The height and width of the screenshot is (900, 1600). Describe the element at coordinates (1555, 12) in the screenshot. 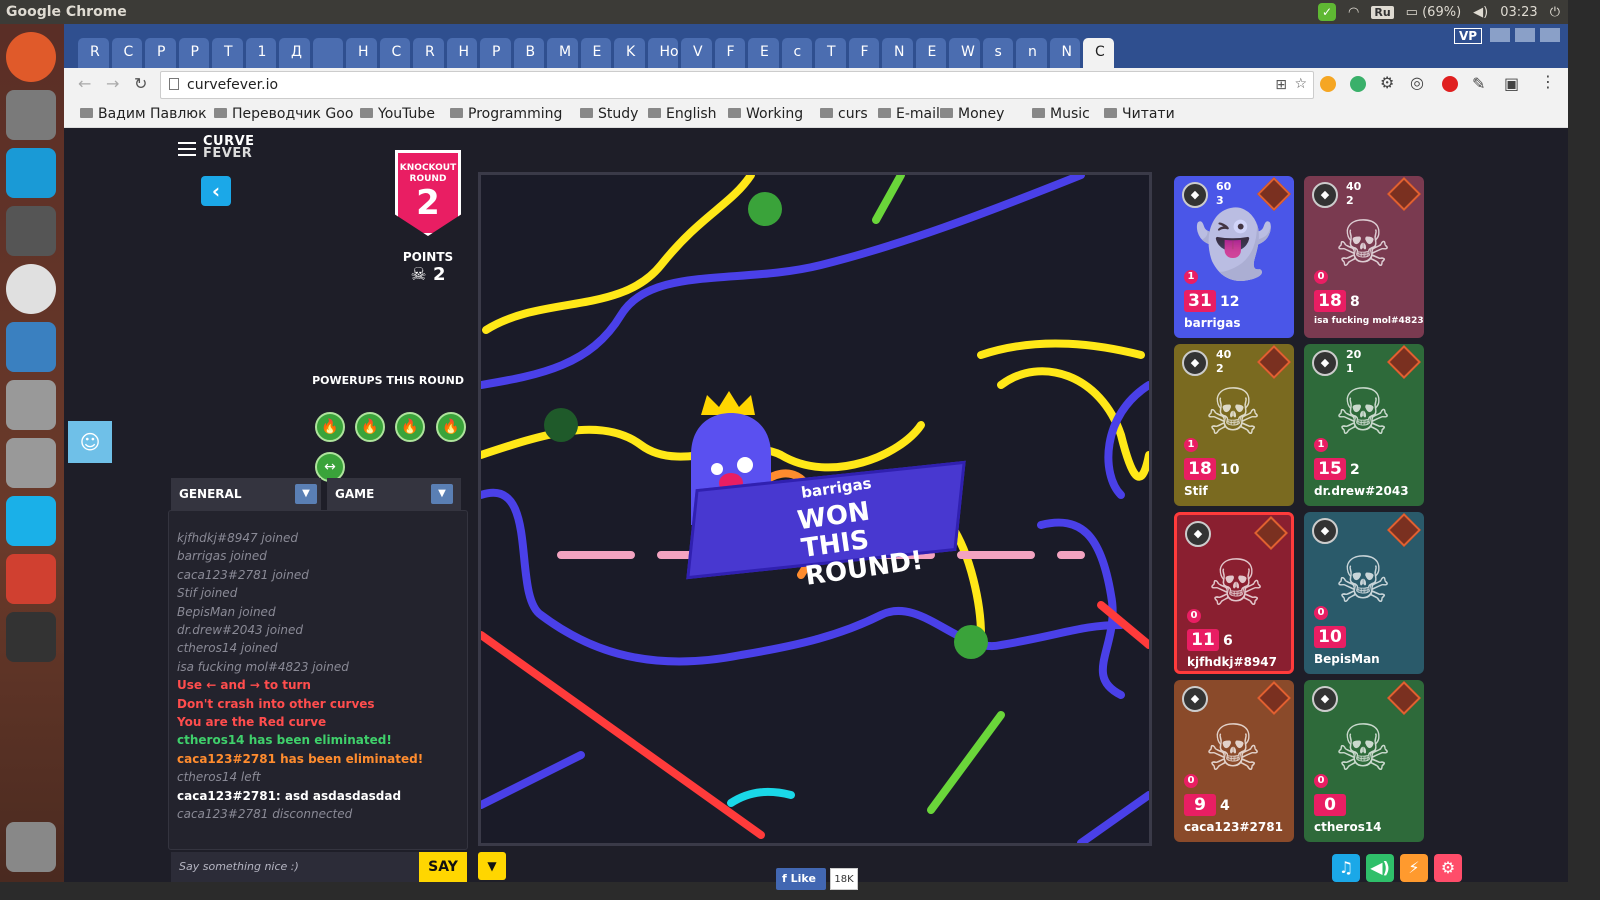

I see `power-icon: ⏻` at that location.